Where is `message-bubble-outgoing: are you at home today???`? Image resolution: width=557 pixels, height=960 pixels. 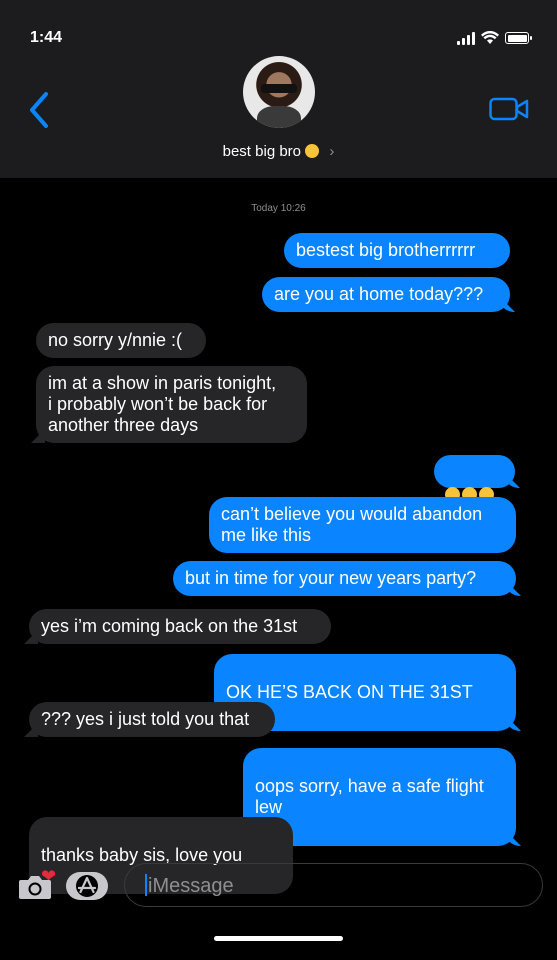
message-bubble-outgoing: are you at home today??? is located at coordinates (386, 294).